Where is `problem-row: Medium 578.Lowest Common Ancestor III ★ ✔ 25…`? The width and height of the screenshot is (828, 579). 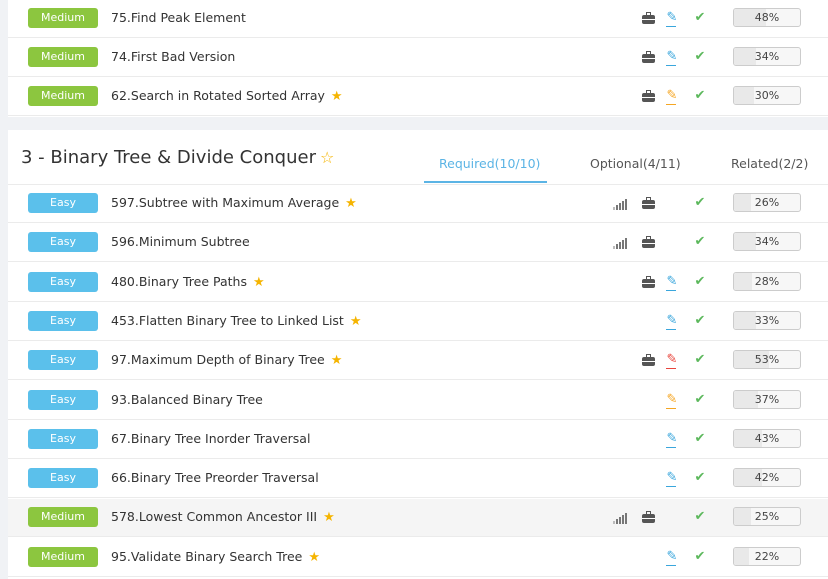 problem-row: Medium 578.Lowest Common Ancestor III ★ ✔ 25… is located at coordinates (418, 518).